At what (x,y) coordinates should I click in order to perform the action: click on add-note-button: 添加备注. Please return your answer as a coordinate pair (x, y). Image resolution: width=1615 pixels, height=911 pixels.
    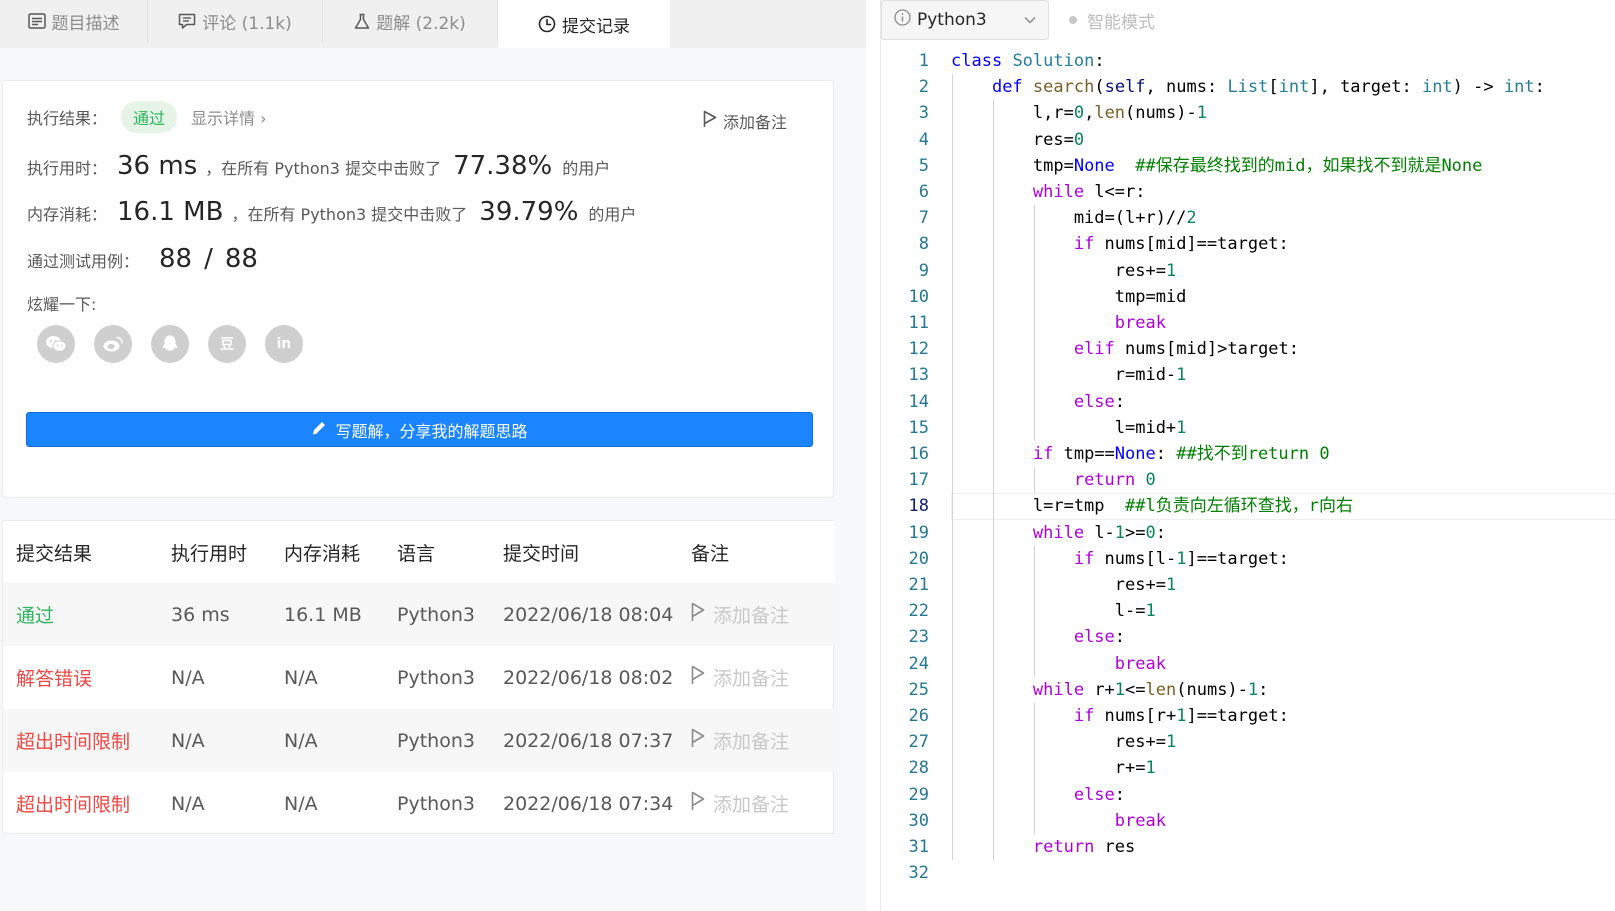
    Looking at the image, I should click on (745, 121).